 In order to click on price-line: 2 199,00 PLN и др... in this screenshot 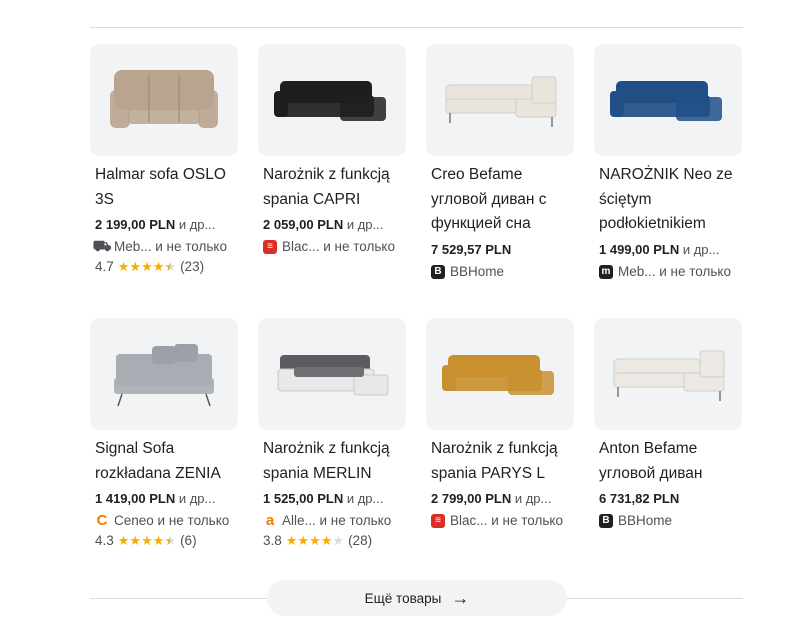, I will do `click(167, 225)`.